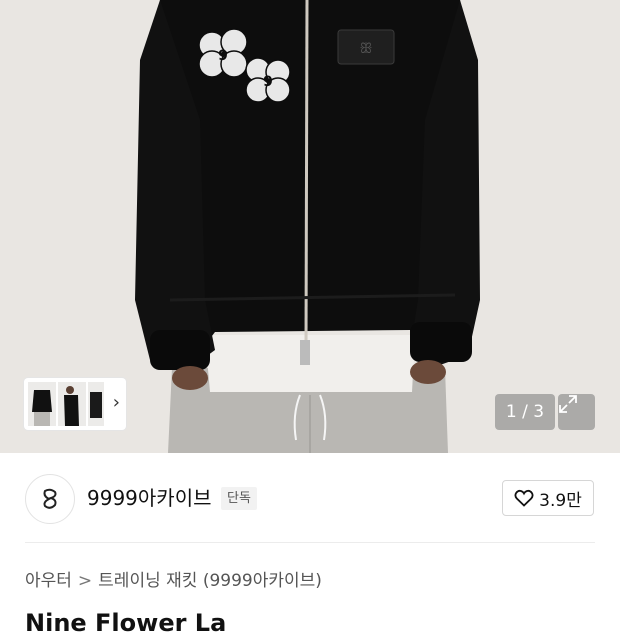  Describe the element at coordinates (149, 498) in the screenshot. I see `brand-name: 9999아카이브` at that location.